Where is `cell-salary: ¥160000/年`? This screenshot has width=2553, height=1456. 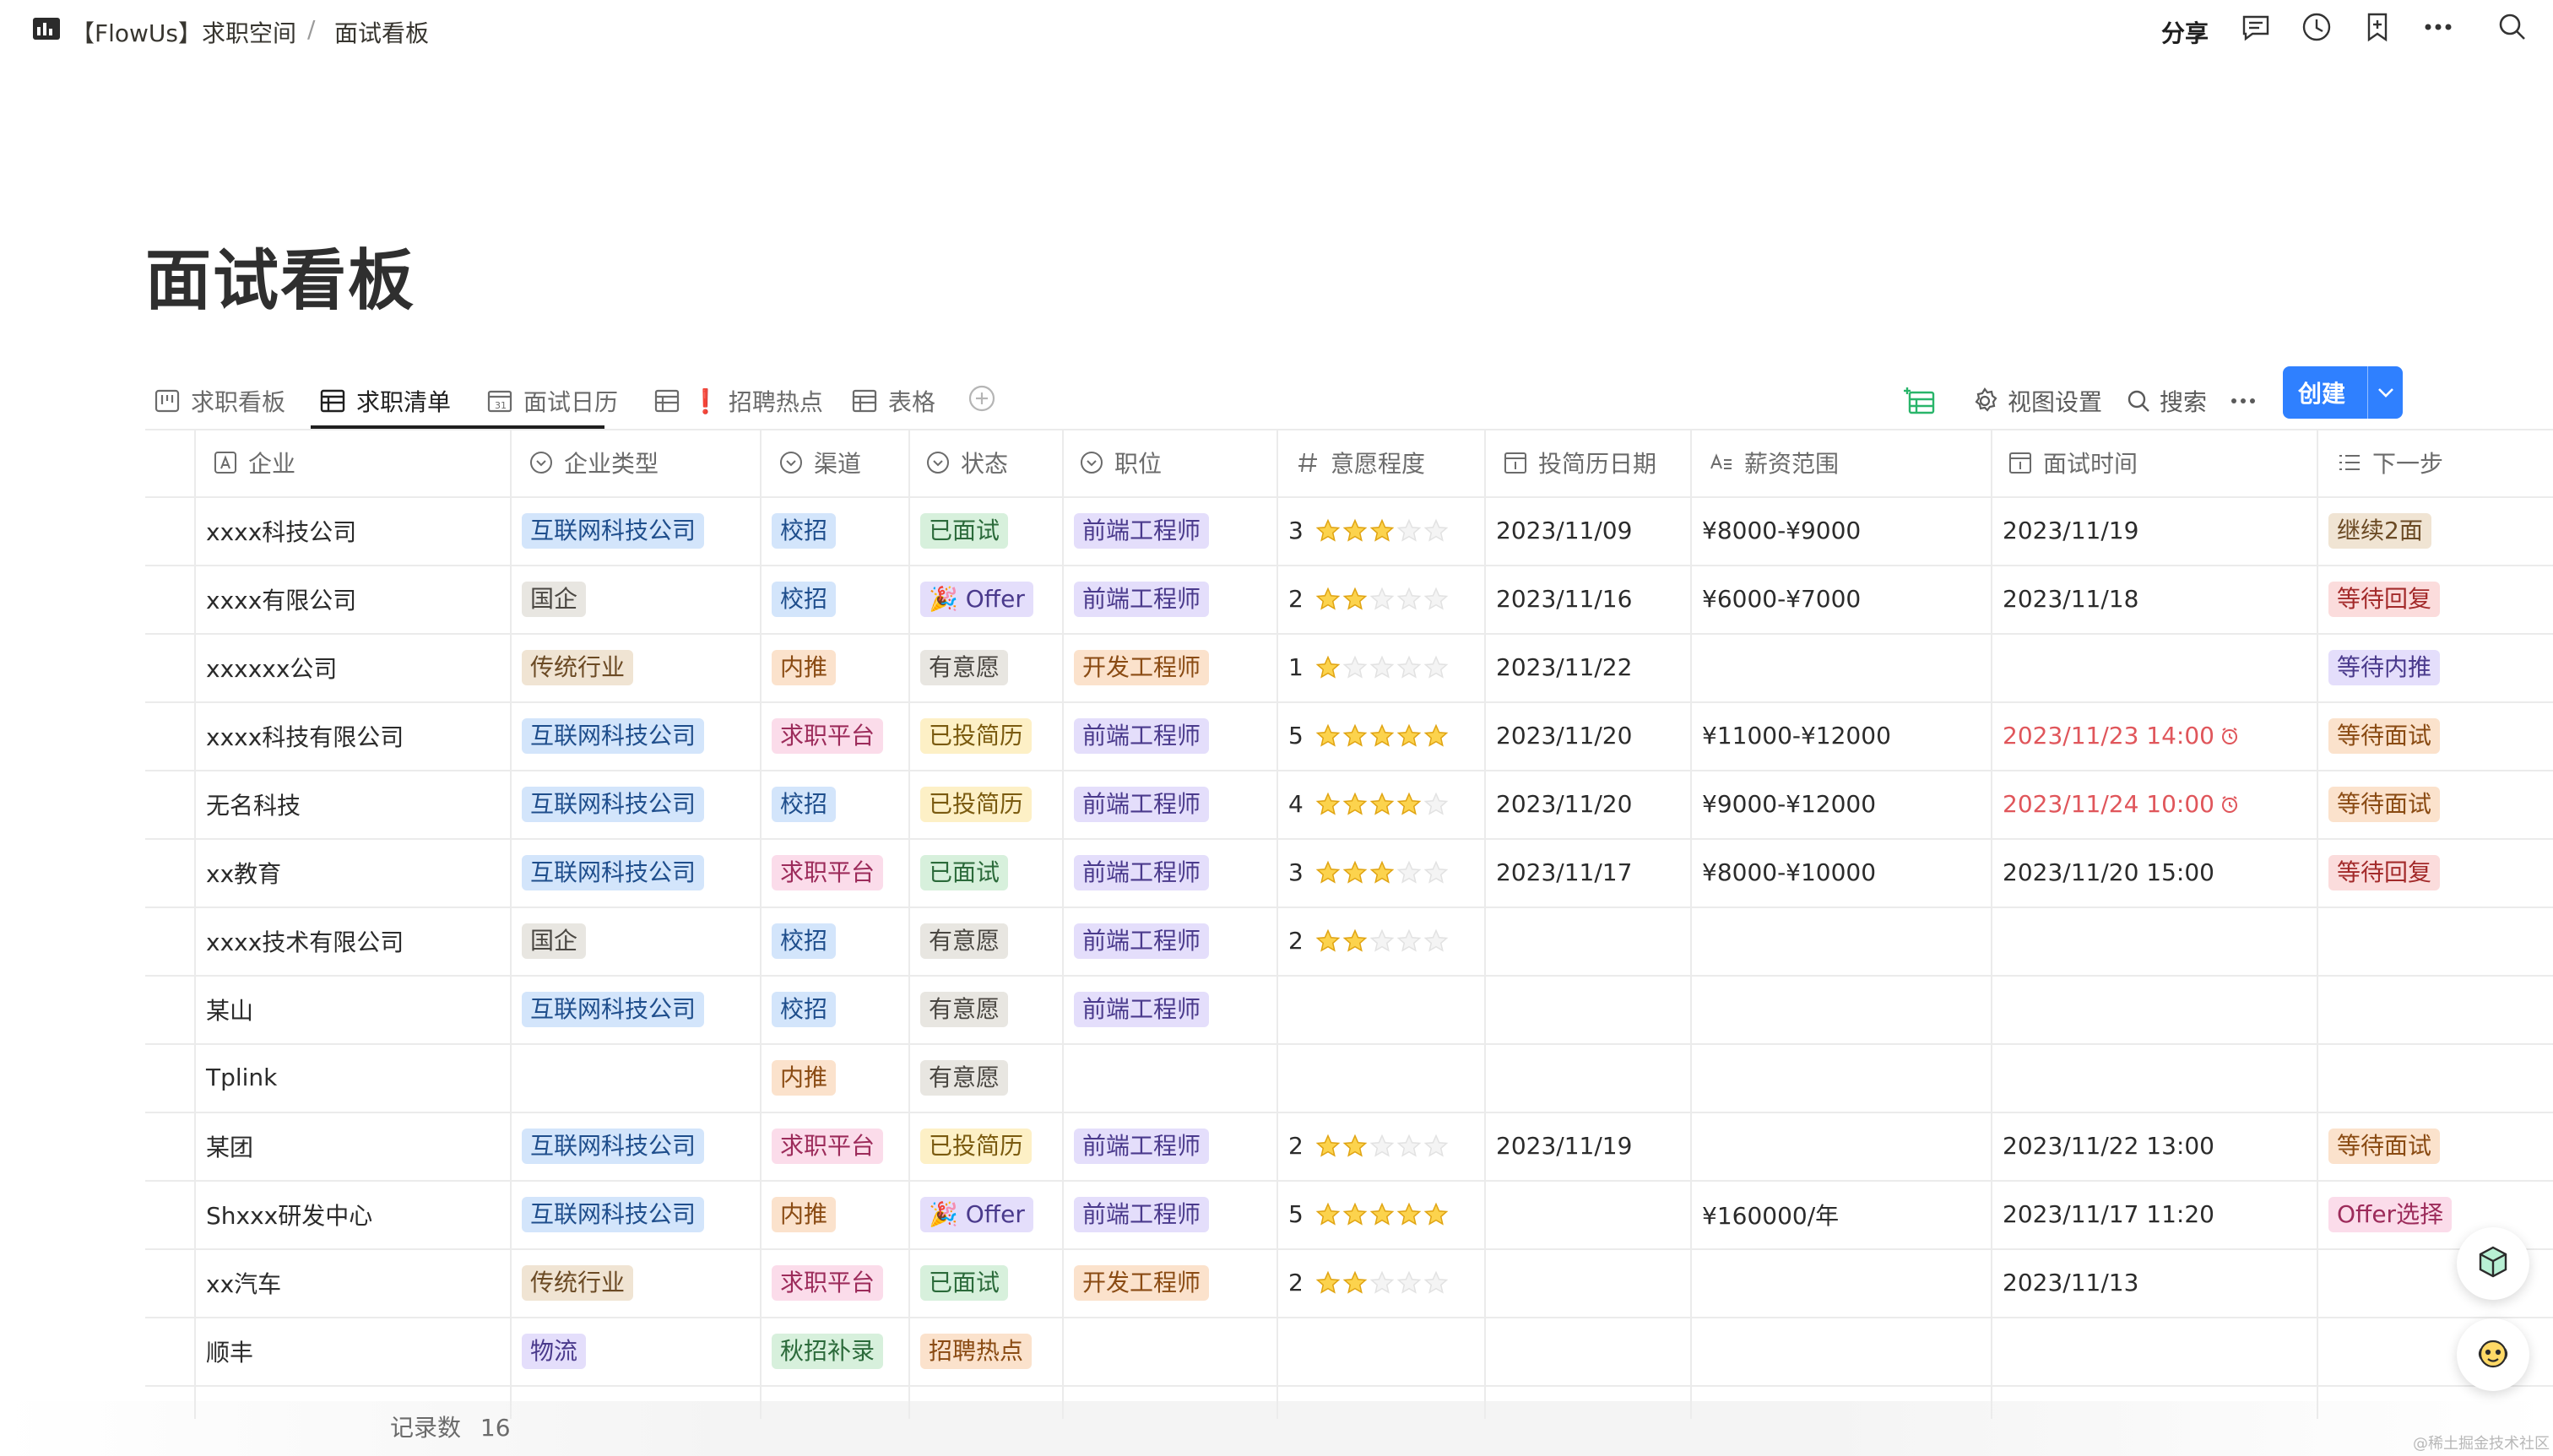 cell-salary: ¥160000/年 is located at coordinates (1844, 1214).